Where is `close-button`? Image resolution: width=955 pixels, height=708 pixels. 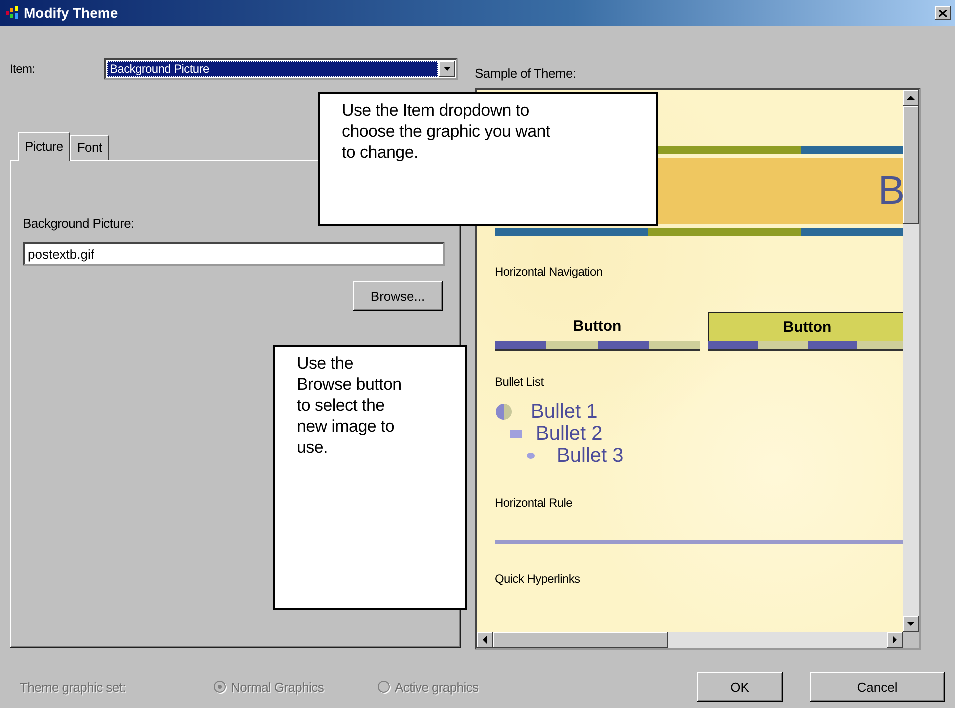 close-button is located at coordinates (943, 13).